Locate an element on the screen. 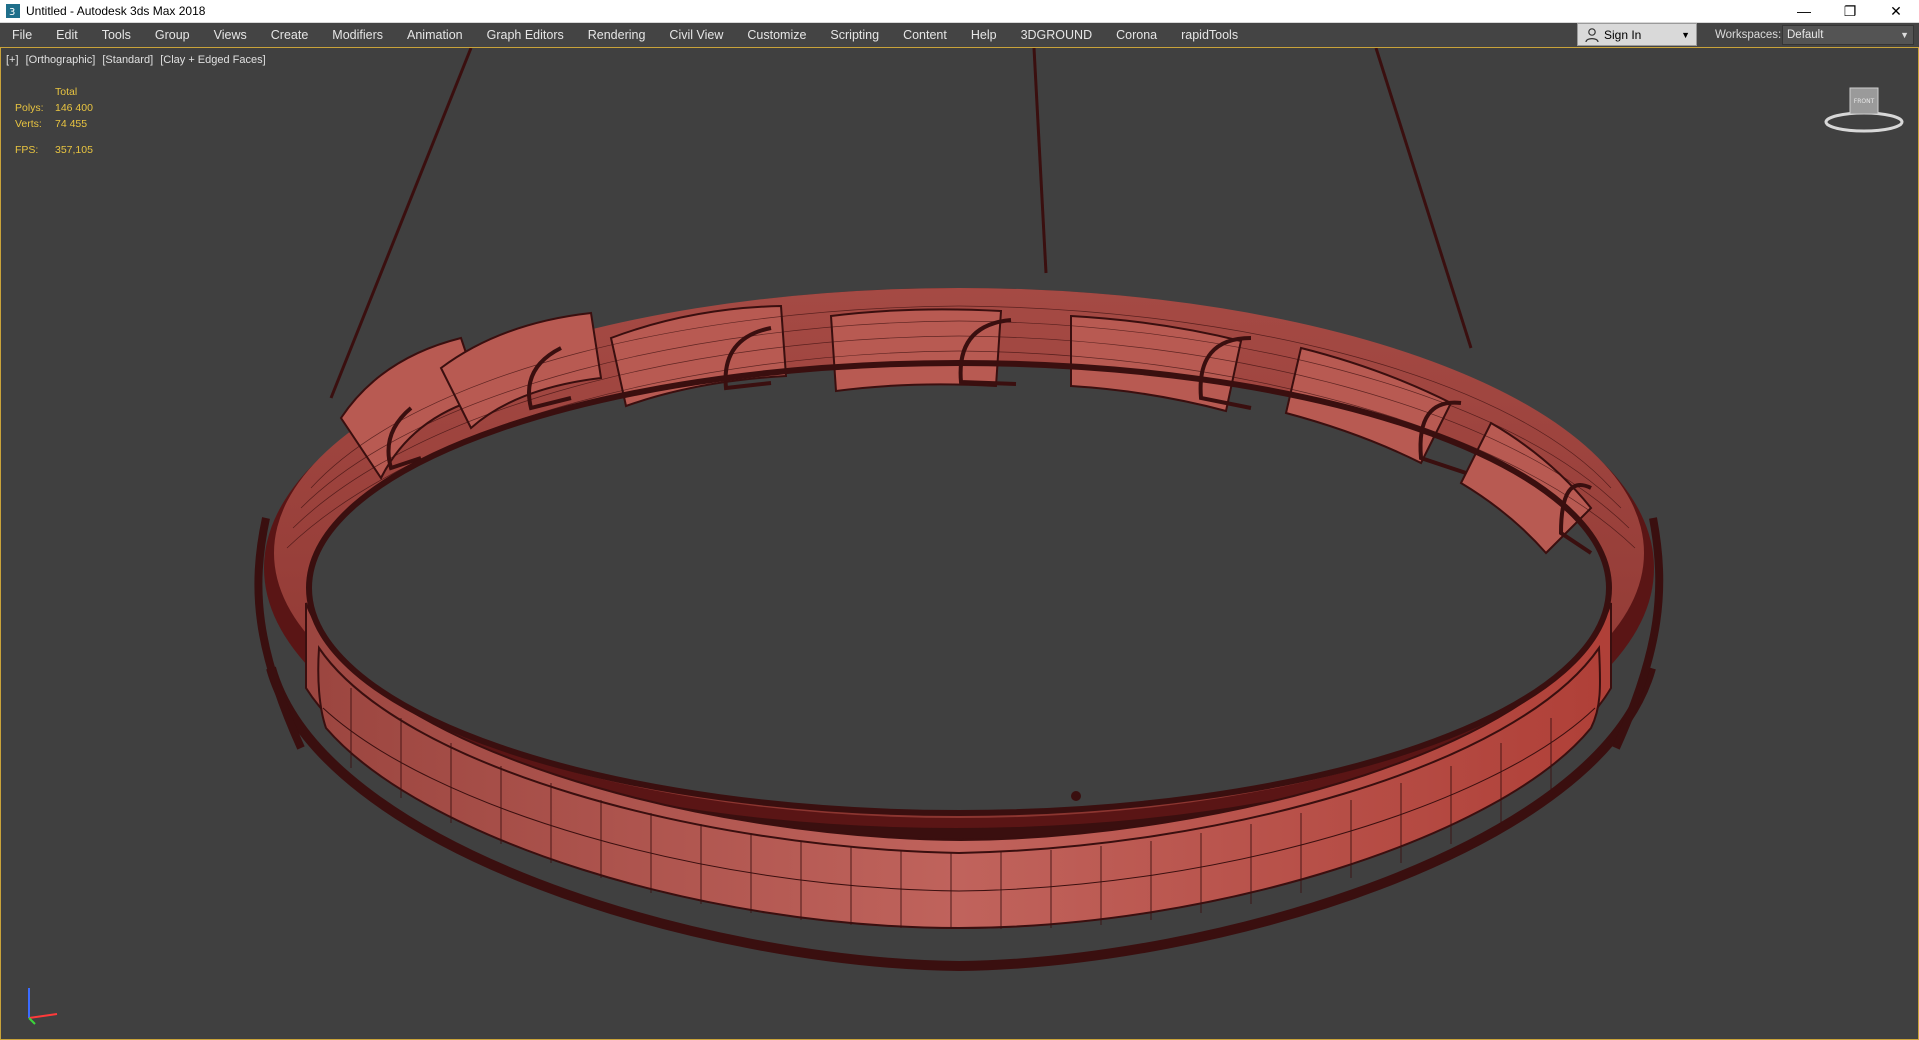 The height and width of the screenshot is (1040, 1919). menu-group: Group is located at coordinates (172, 35).